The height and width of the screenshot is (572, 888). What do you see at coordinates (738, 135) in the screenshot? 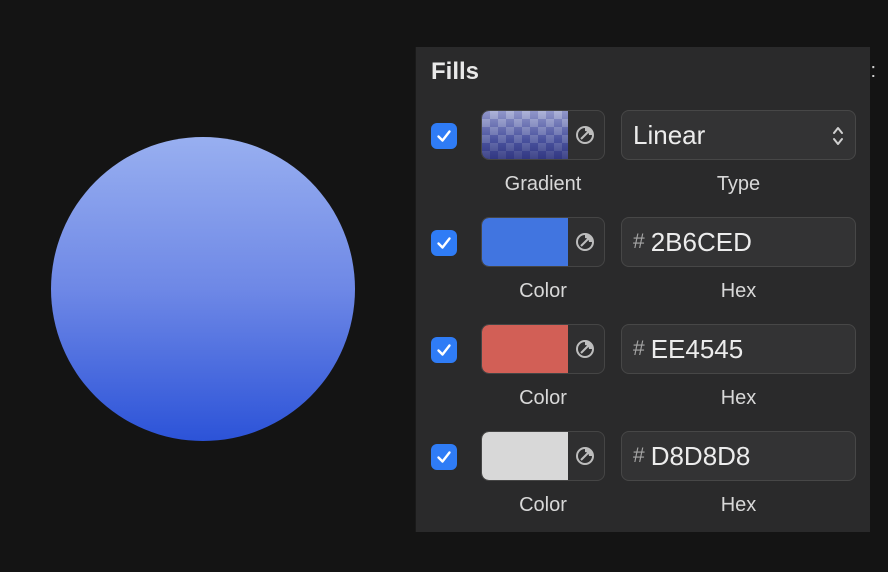
I see `gradient-type-select: Linear` at bounding box center [738, 135].